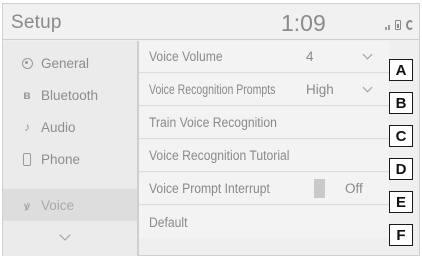  I want to click on status-icons, so click(399, 24).